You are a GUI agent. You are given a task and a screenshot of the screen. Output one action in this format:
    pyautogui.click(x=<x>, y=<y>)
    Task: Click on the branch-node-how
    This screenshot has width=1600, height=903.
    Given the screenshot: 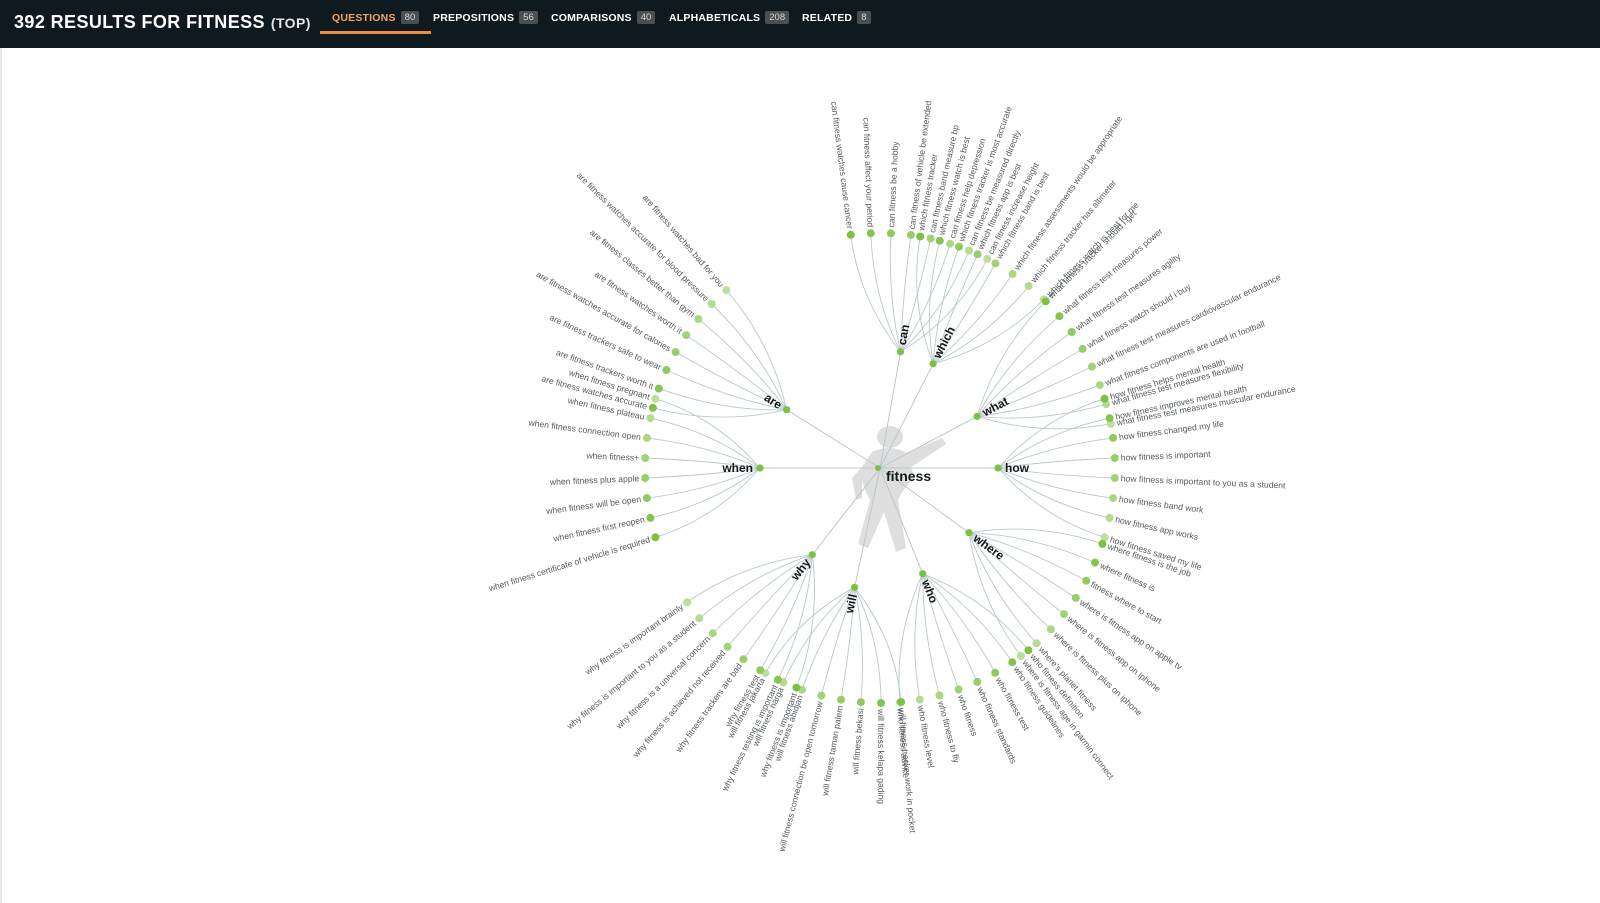 What is the action you would take?
    pyautogui.click(x=998, y=468)
    